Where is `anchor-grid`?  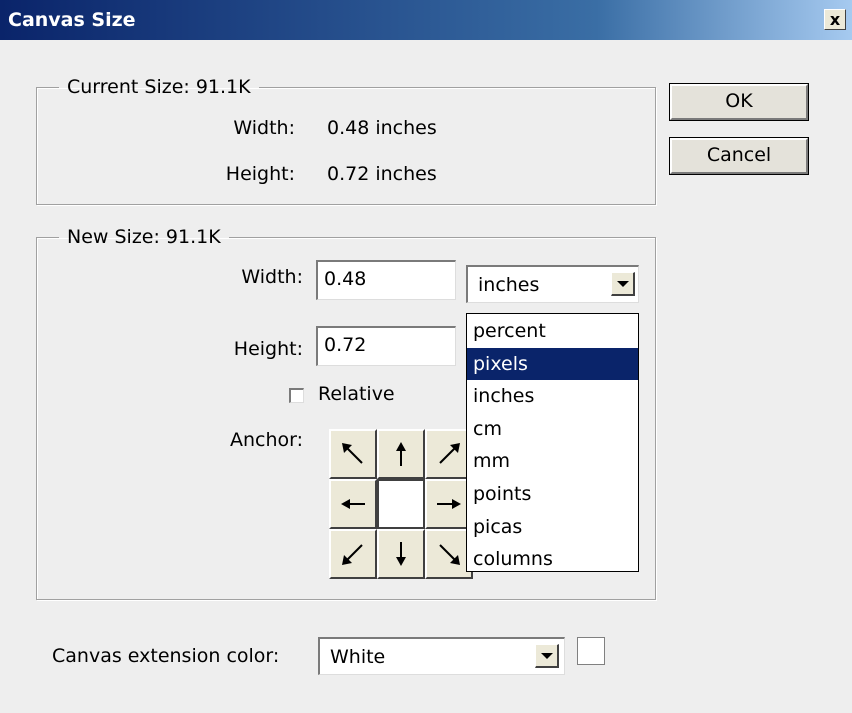 anchor-grid is located at coordinates (401, 504).